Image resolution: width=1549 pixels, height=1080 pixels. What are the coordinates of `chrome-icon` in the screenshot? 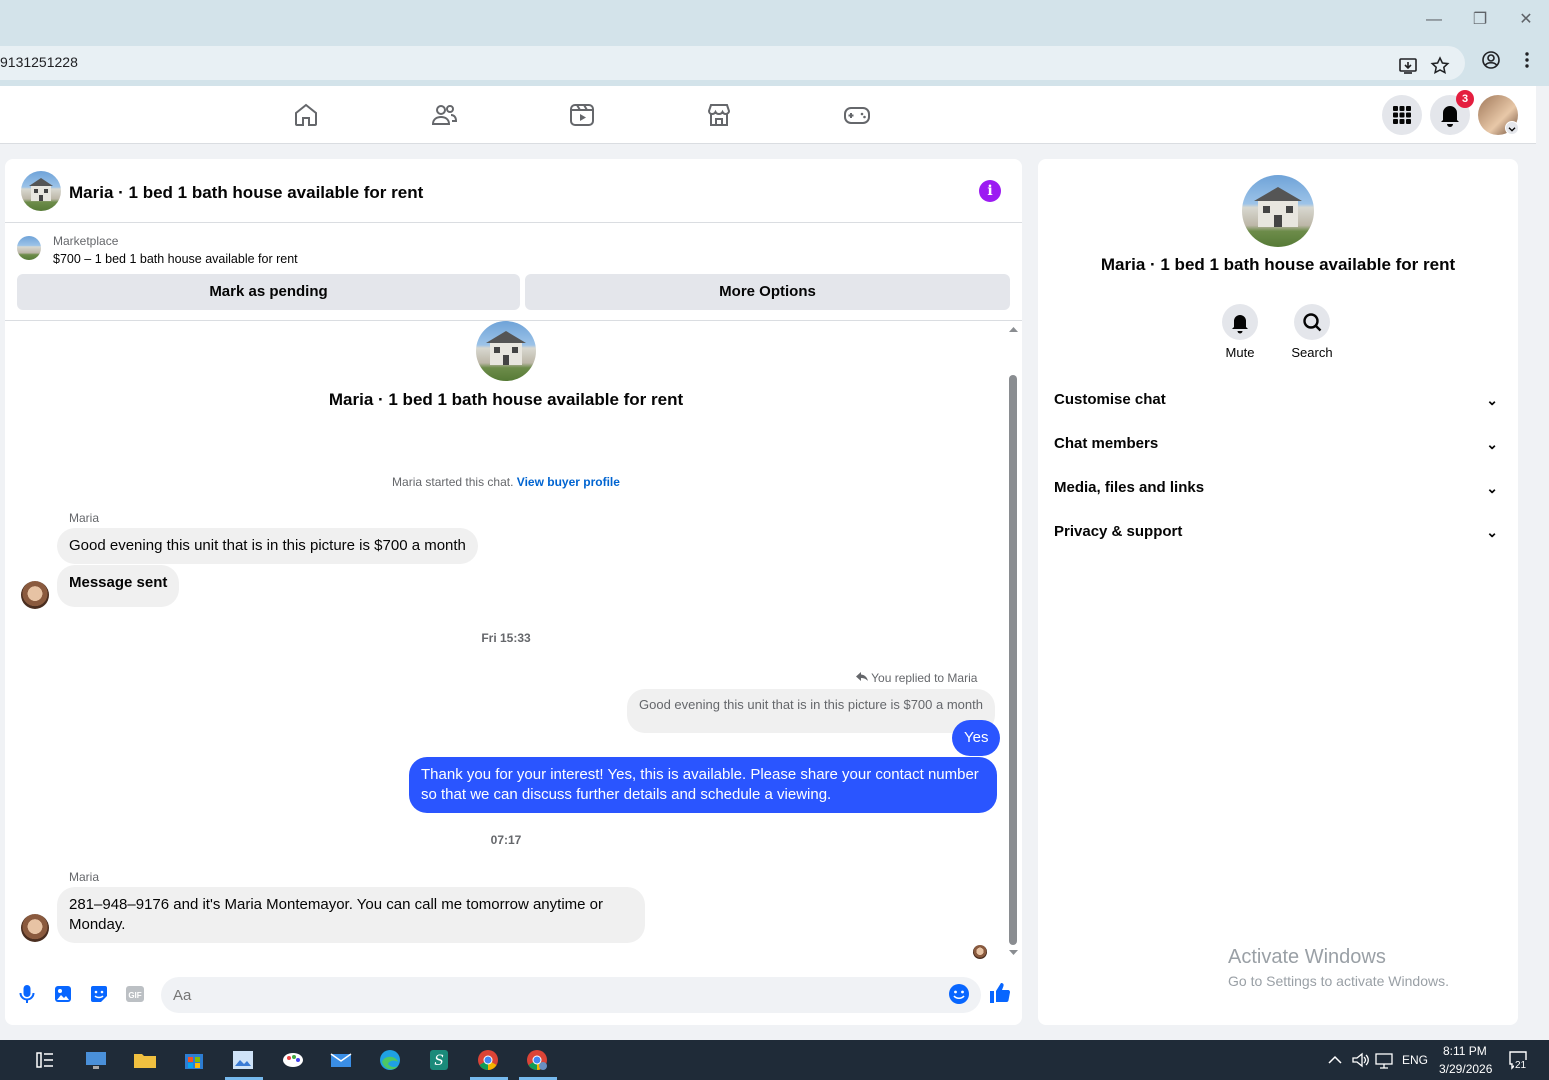 It's located at (488, 1060).